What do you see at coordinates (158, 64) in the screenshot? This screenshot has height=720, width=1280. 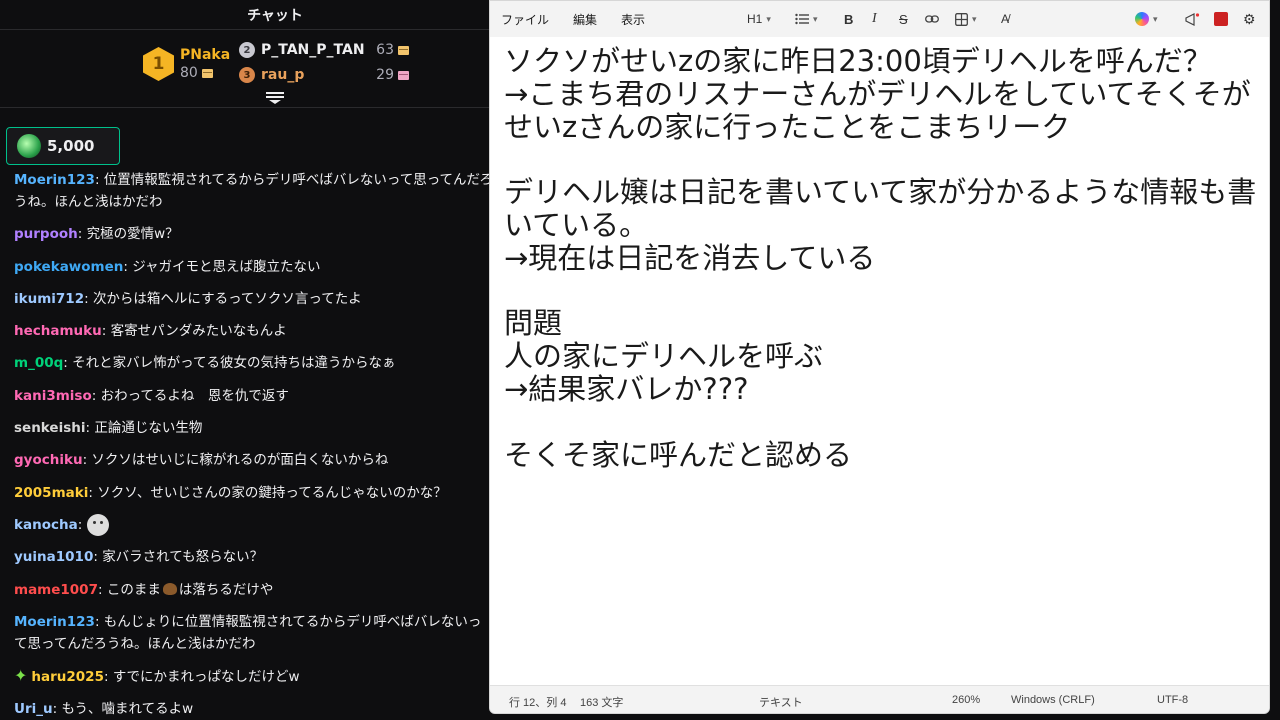 I see `rank-1-badge-icon: 1` at bounding box center [158, 64].